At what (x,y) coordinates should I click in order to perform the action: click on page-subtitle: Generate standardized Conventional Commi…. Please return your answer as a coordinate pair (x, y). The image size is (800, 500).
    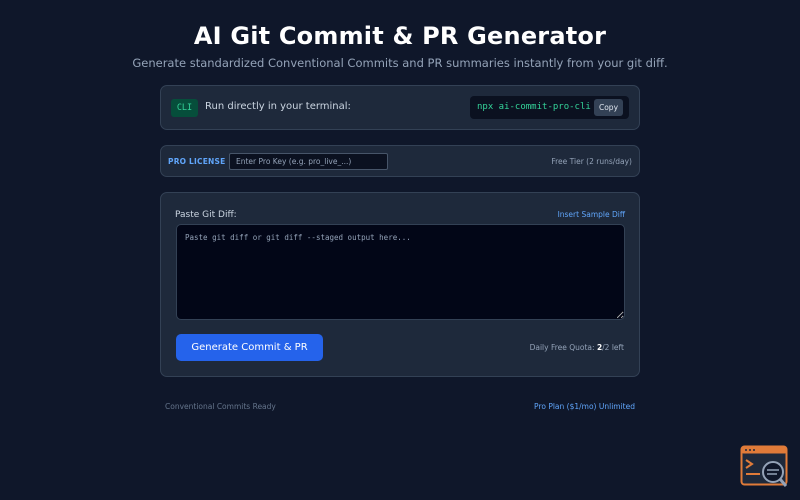
    Looking at the image, I should click on (400, 63).